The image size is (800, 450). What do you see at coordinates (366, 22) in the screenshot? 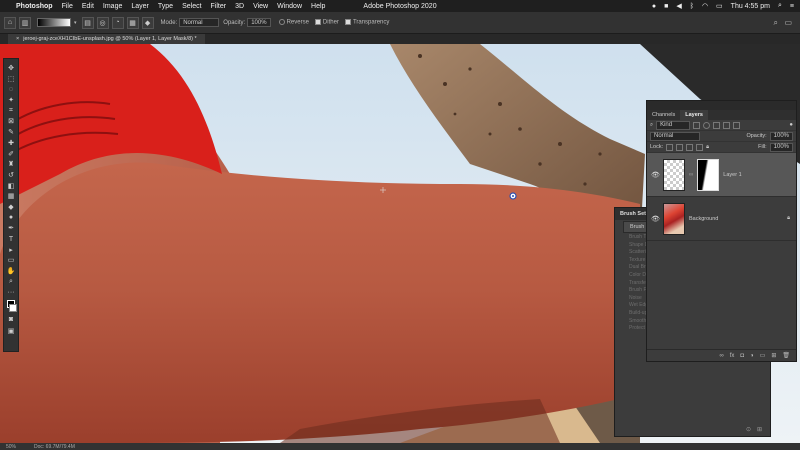
I see `transparency-option: Transparency` at bounding box center [366, 22].